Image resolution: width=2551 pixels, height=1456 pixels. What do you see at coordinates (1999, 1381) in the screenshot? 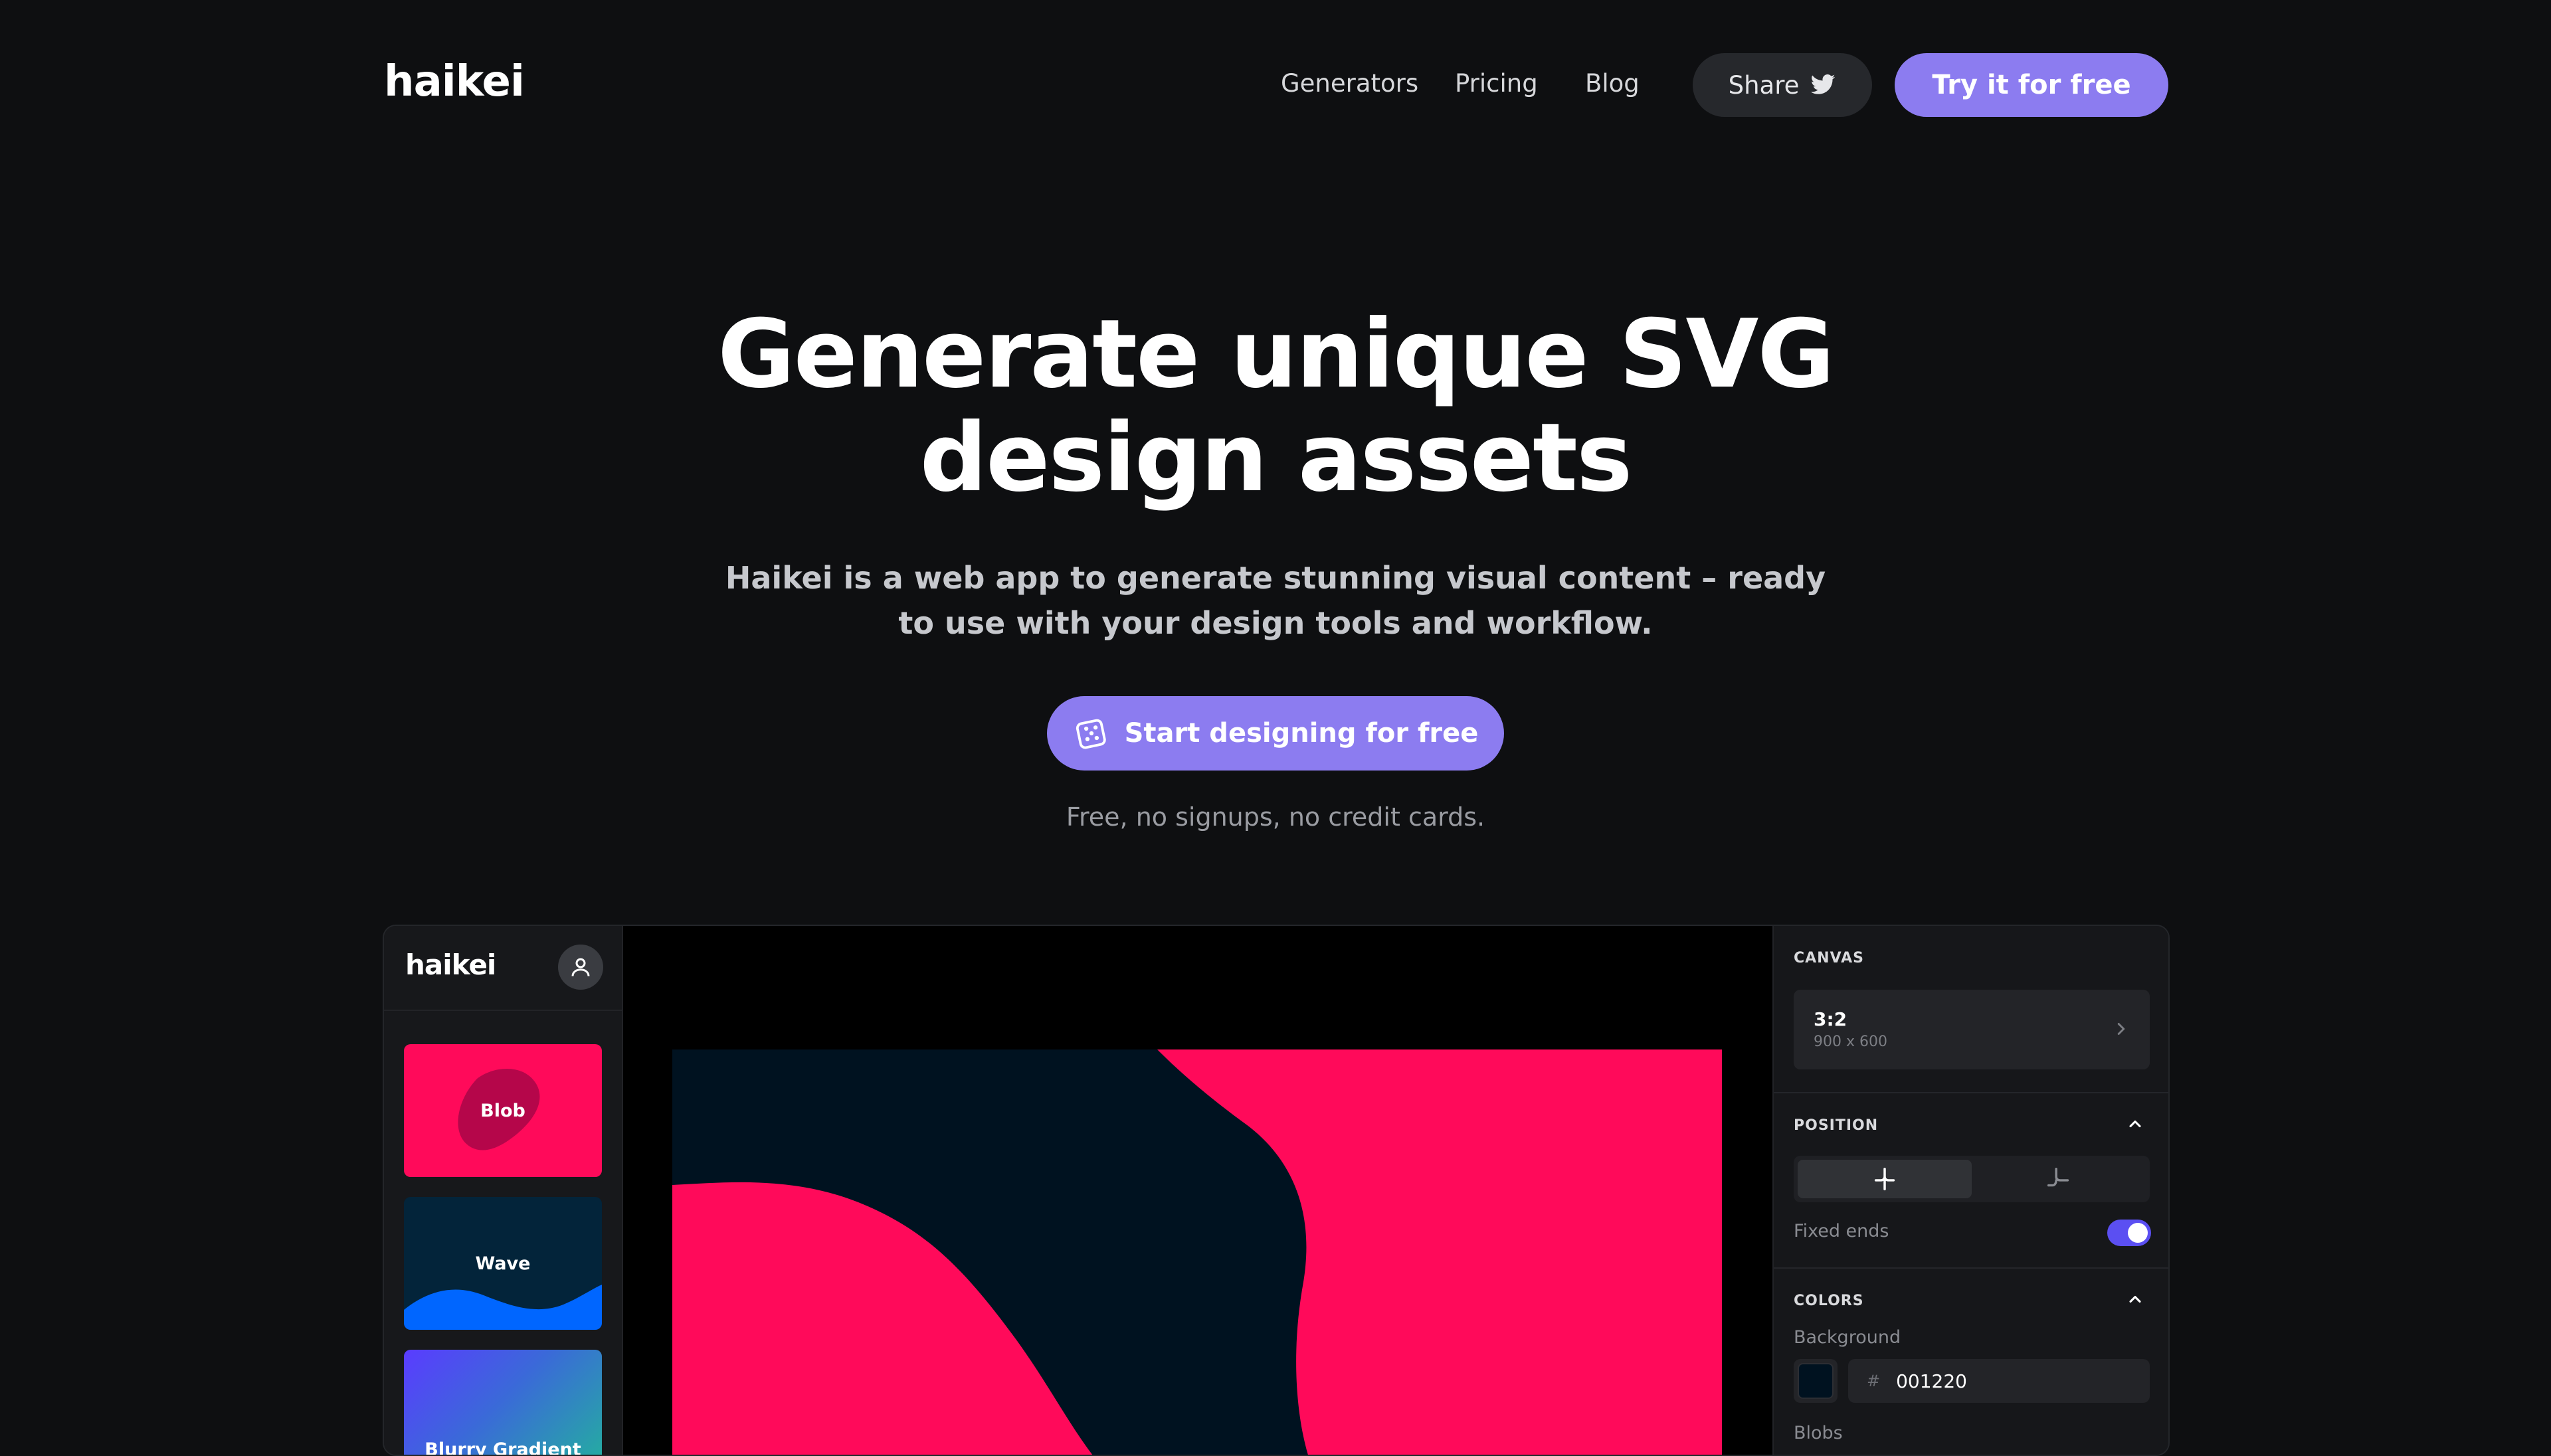
I see `background-hex-input: # 001220` at bounding box center [1999, 1381].